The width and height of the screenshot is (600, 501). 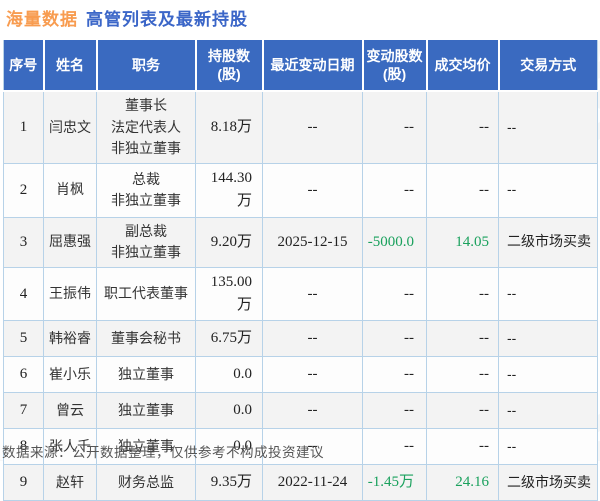 I want to click on cell-date: 2025-12-15, so click(x=312, y=242).